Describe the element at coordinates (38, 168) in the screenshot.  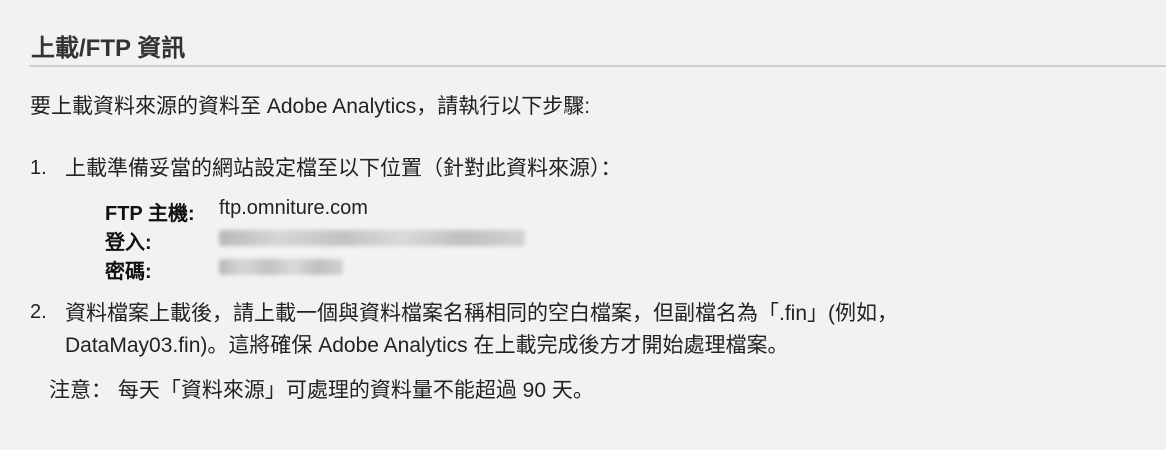
I see `step-1-number: 1.` at that location.